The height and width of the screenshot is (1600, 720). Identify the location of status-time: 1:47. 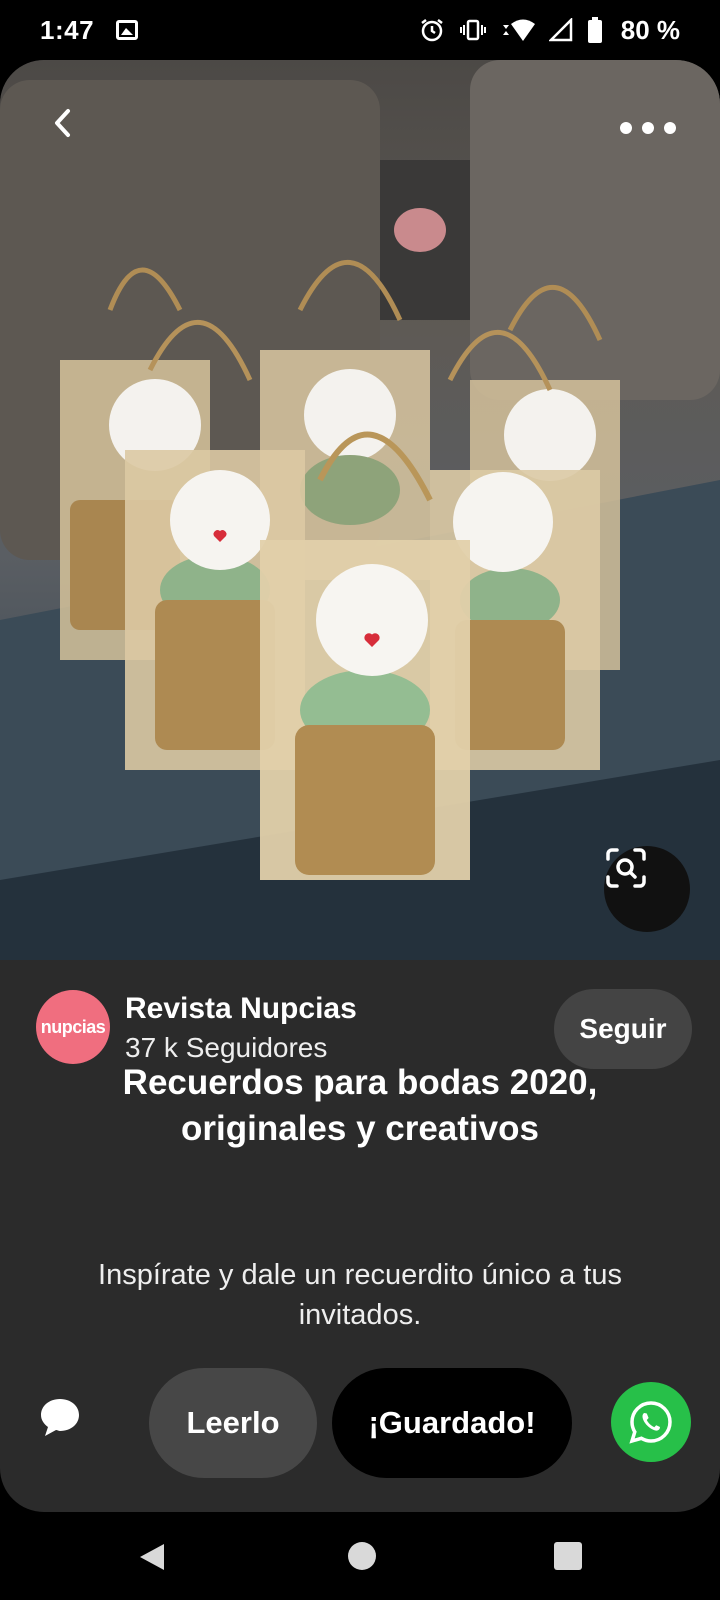
(67, 29).